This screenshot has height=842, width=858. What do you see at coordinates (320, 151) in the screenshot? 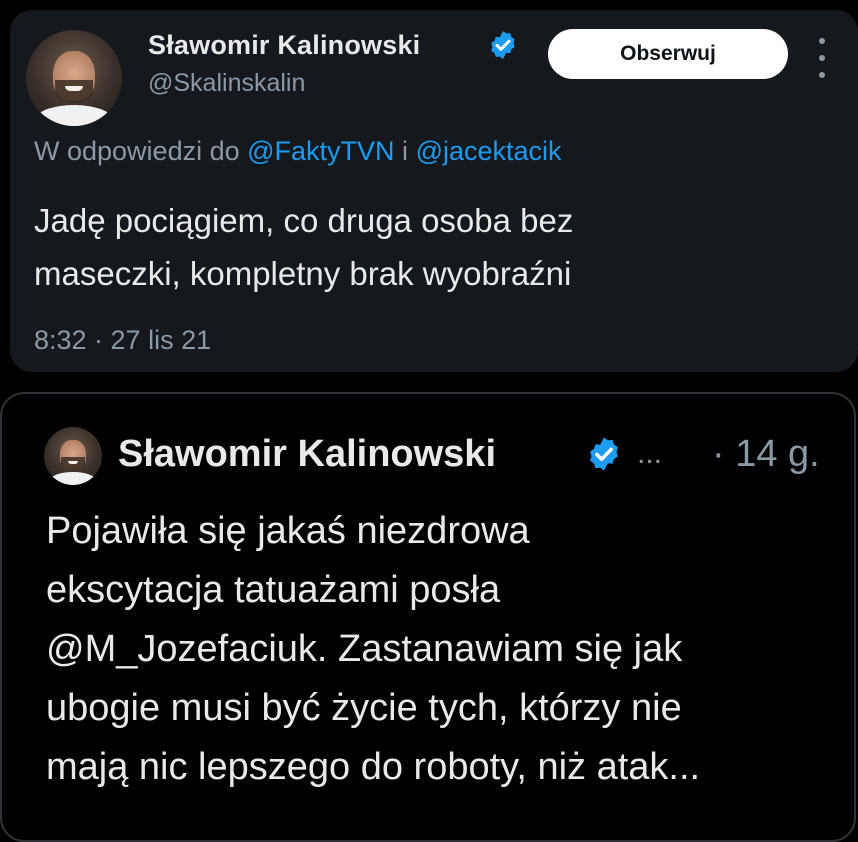
I see `reply-mention-faktytvn: @FaktyTVN` at bounding box center [320, 151].